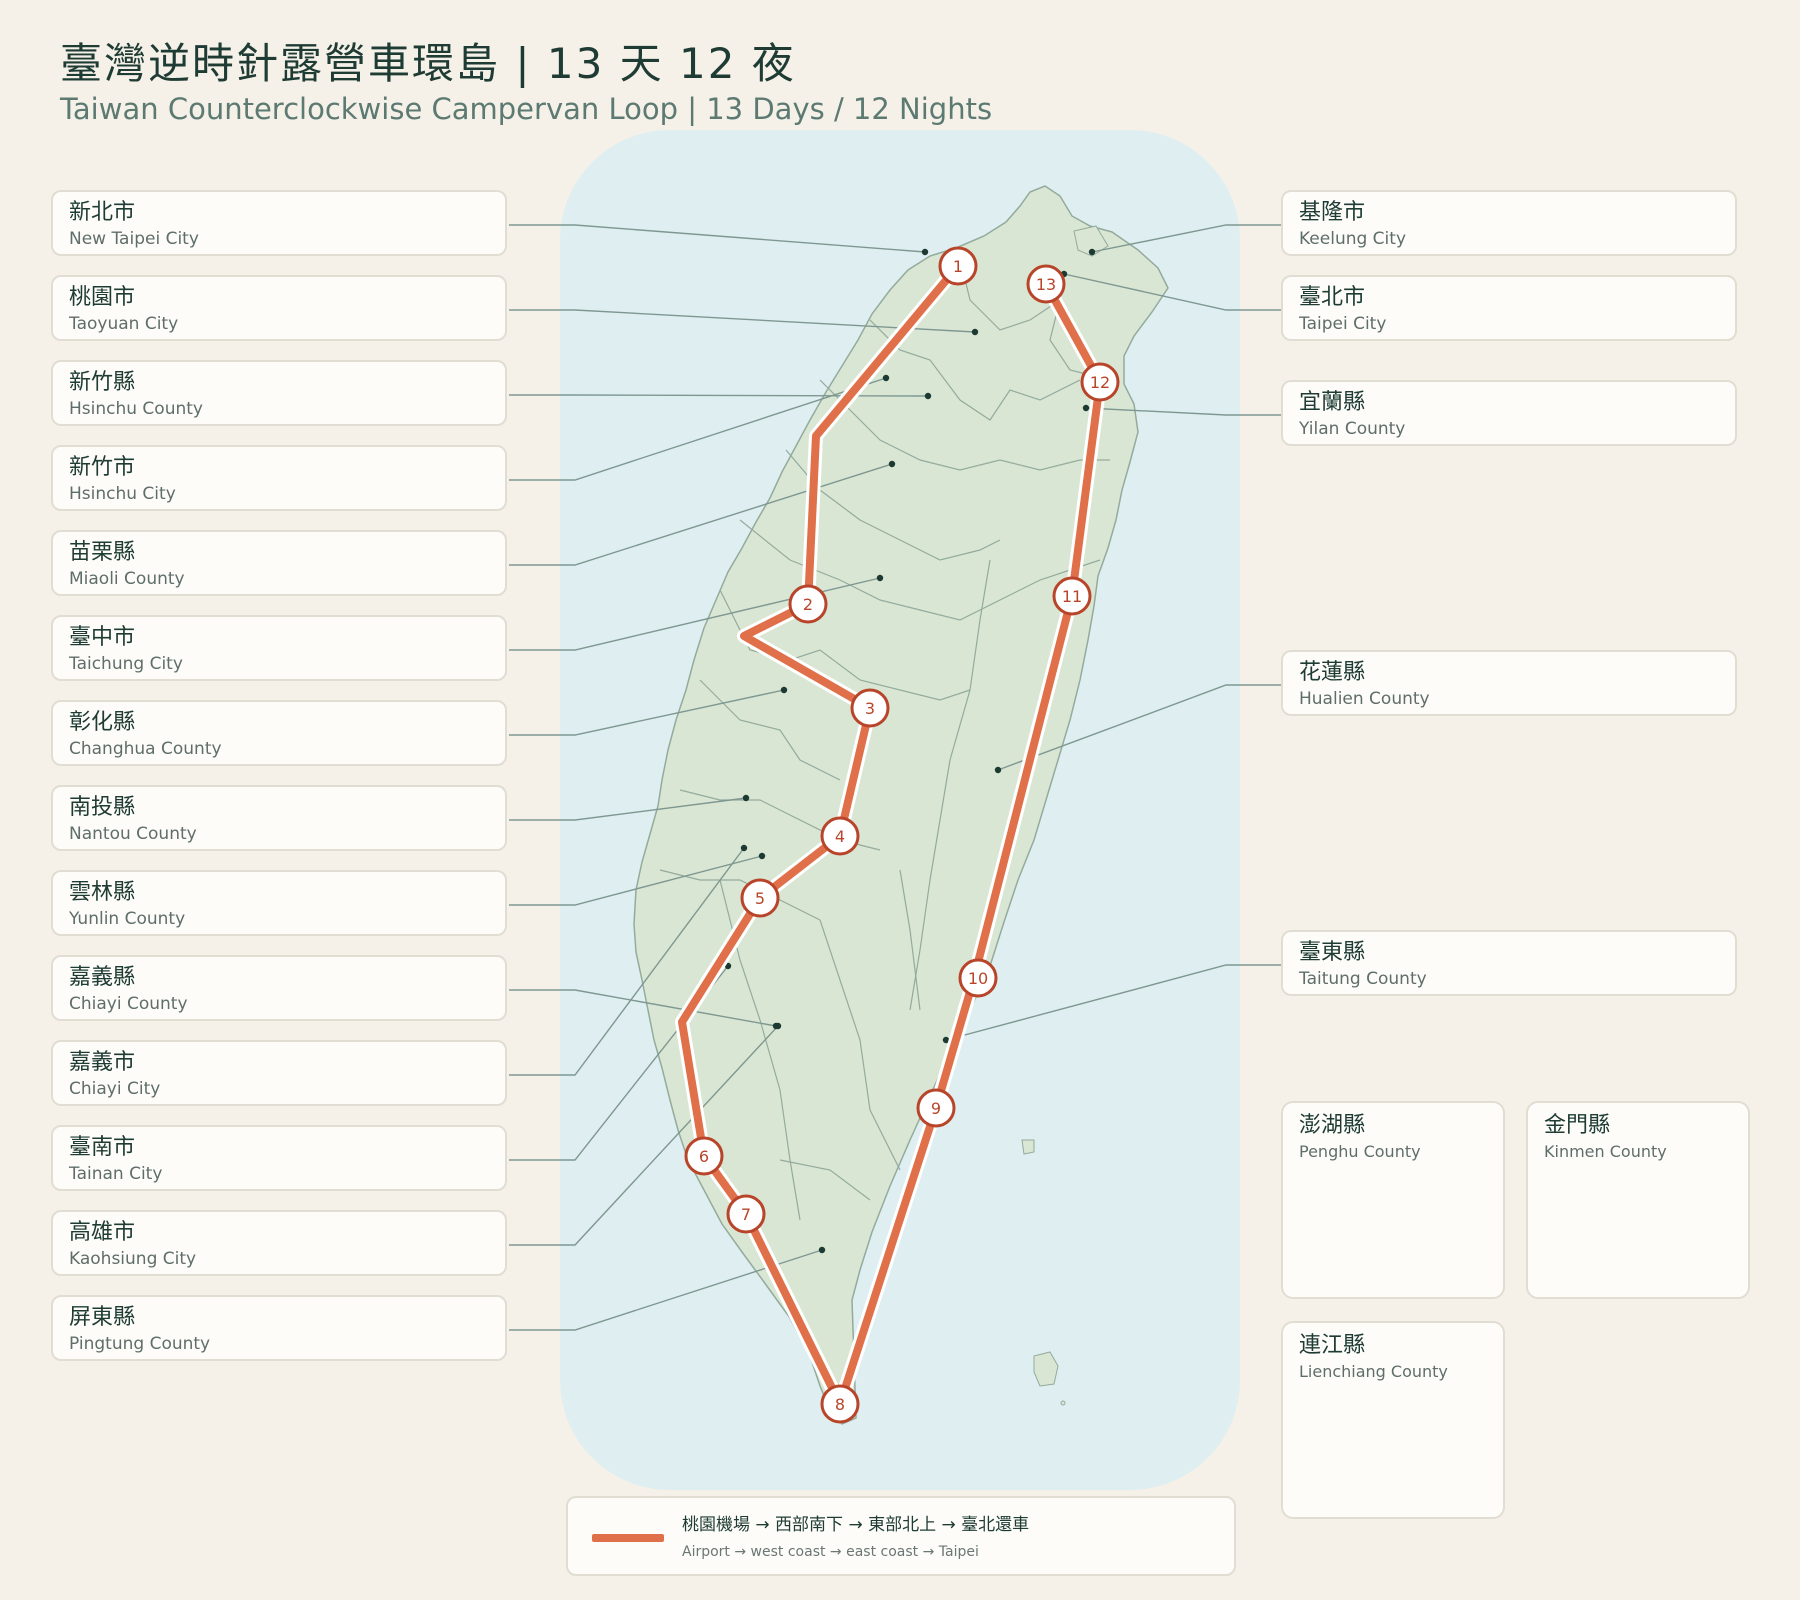 The height and width of the screenshot is (1600, 1800). What do you see at coordinates (1343, 324) in the screenshot?
I see `county-name-en: Taipei City` at bounding box center [1343, 324].